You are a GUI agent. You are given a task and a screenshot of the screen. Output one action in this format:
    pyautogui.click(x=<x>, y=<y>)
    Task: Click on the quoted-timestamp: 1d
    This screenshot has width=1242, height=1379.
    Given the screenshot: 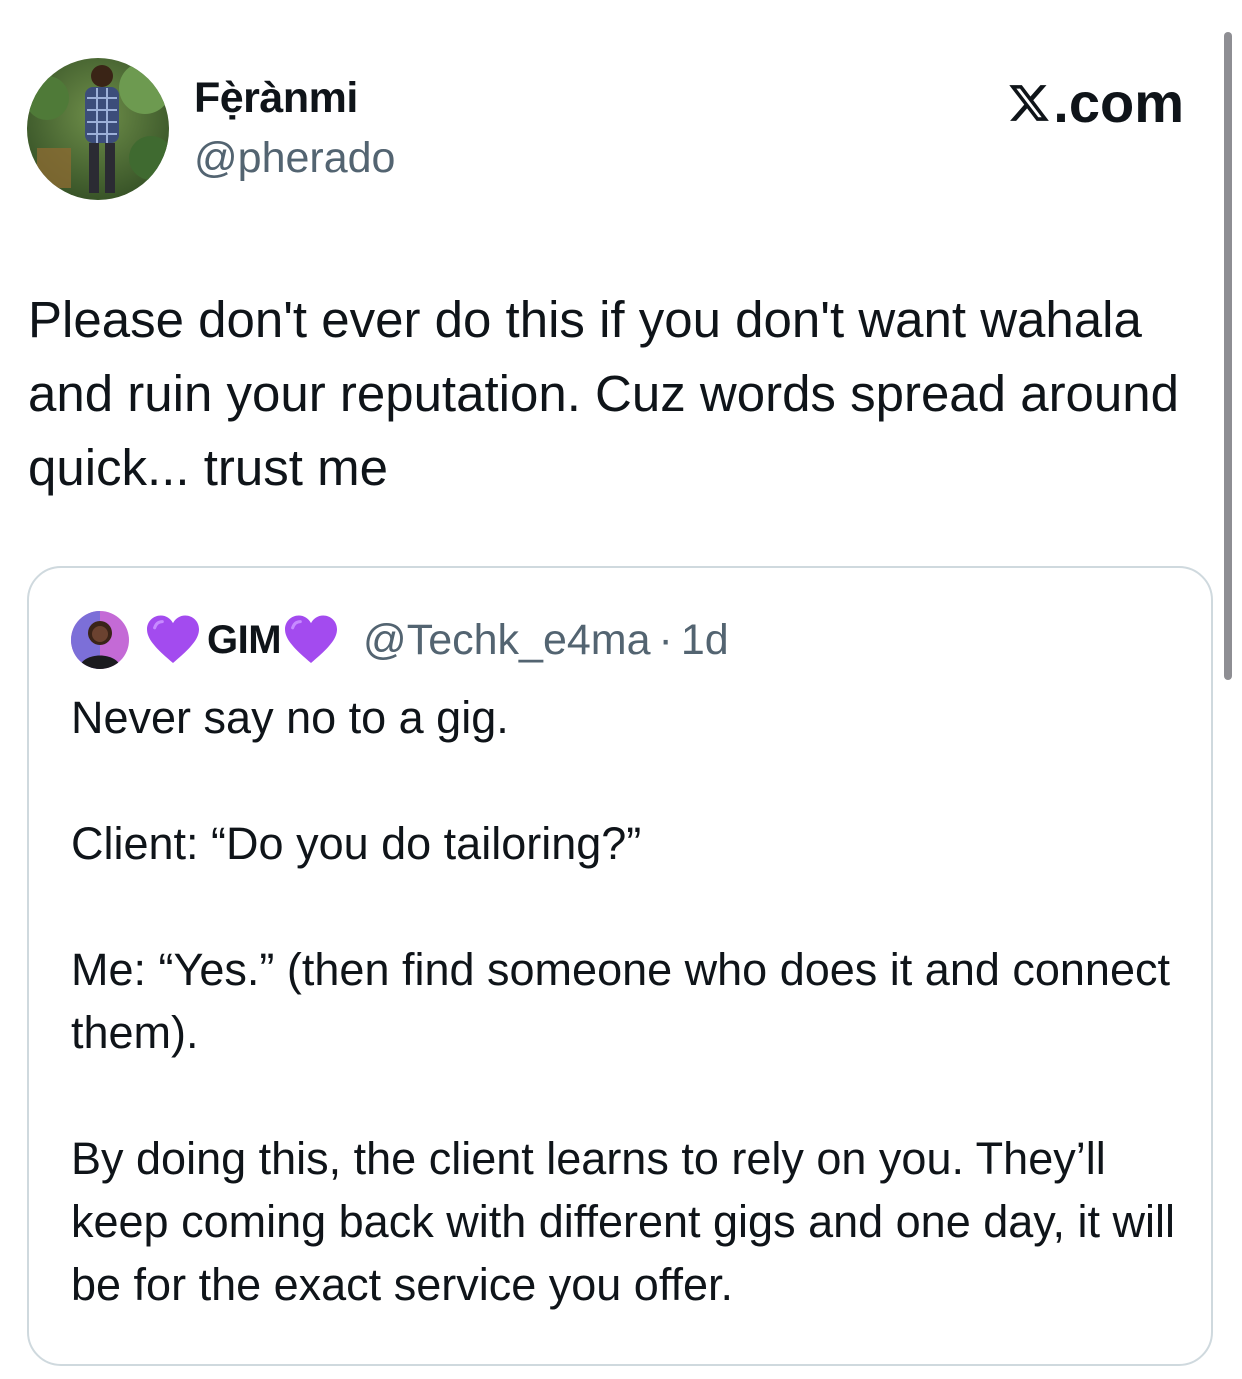 What is the action you would take?
    pyautogui.click(x=705, y=640)
    